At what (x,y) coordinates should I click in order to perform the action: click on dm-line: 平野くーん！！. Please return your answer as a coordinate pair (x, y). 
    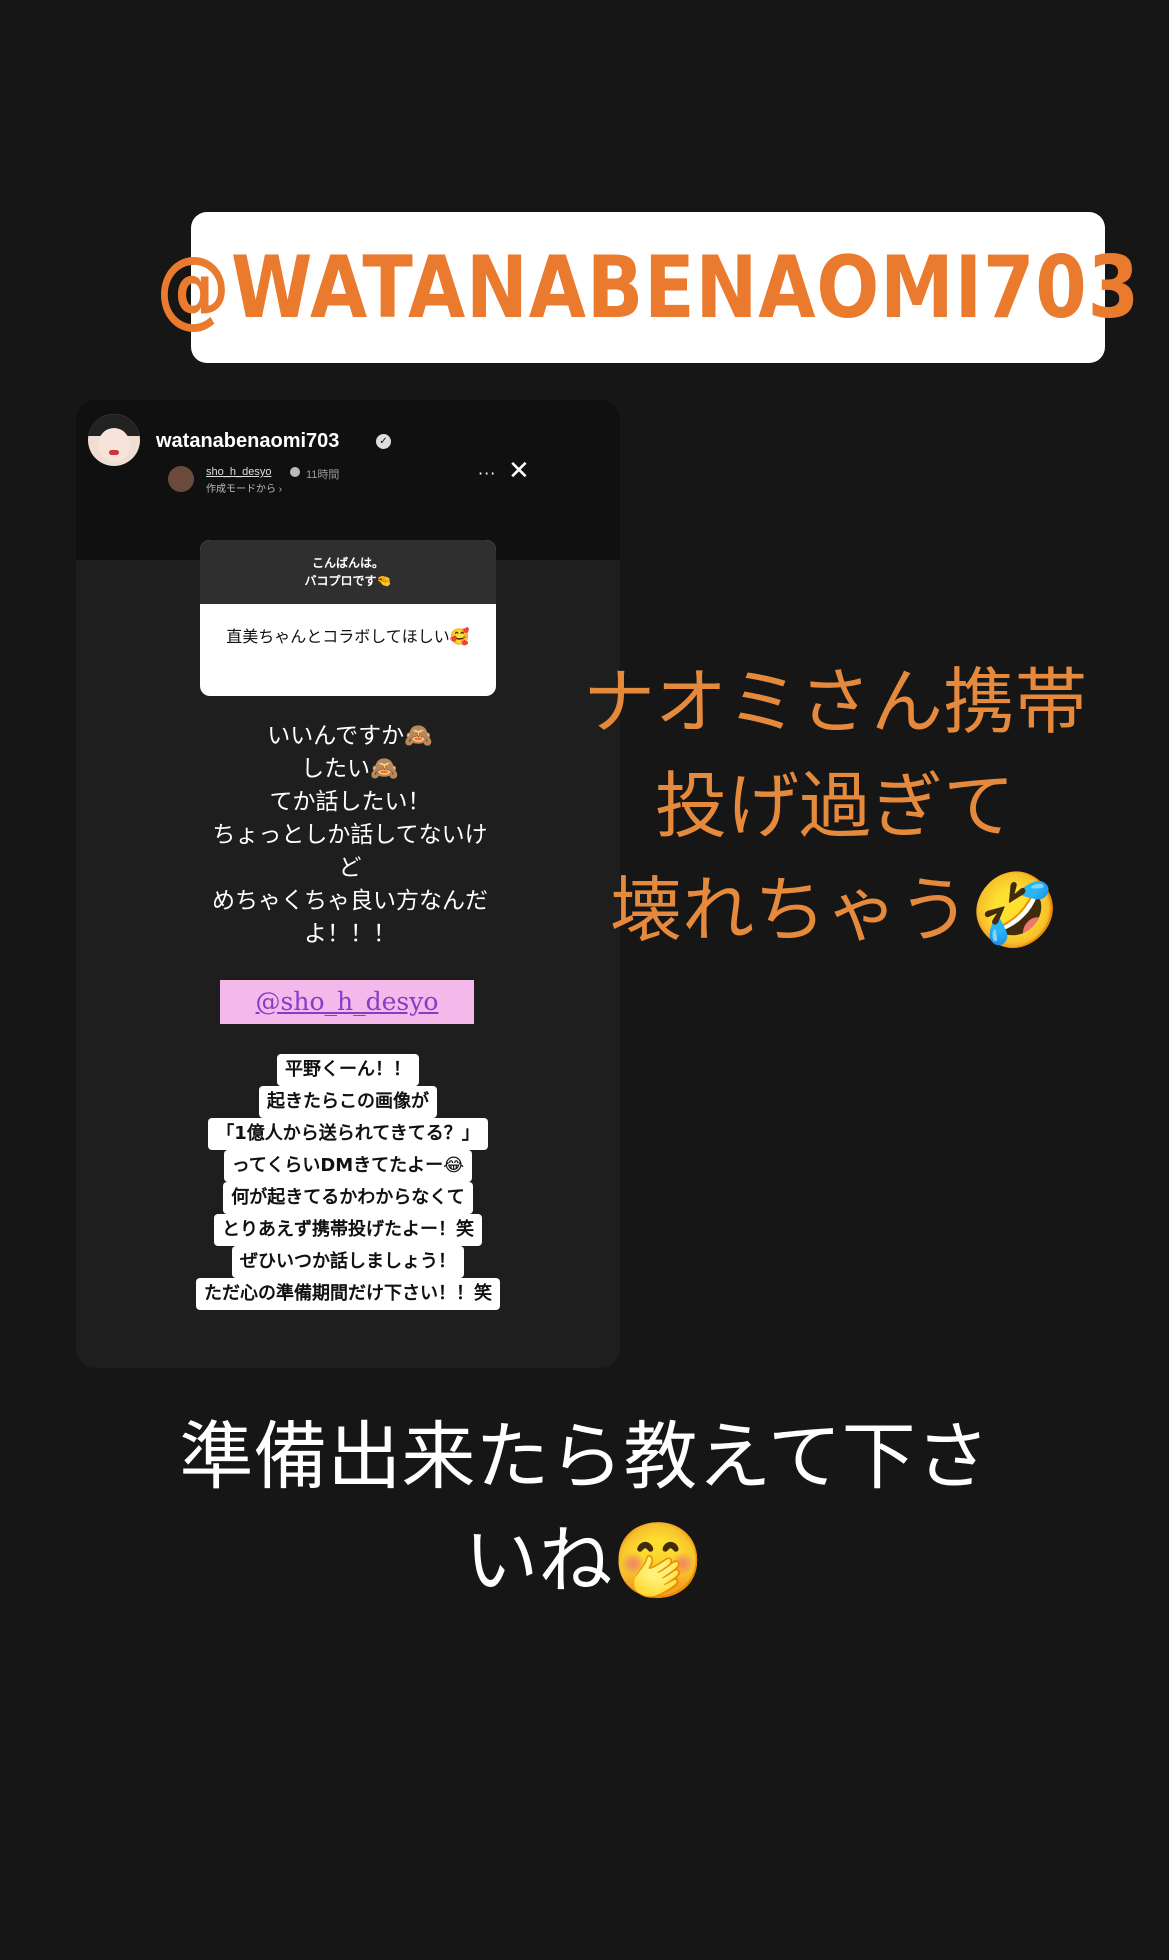
    Looking at the image, I should click on (348, 1070).